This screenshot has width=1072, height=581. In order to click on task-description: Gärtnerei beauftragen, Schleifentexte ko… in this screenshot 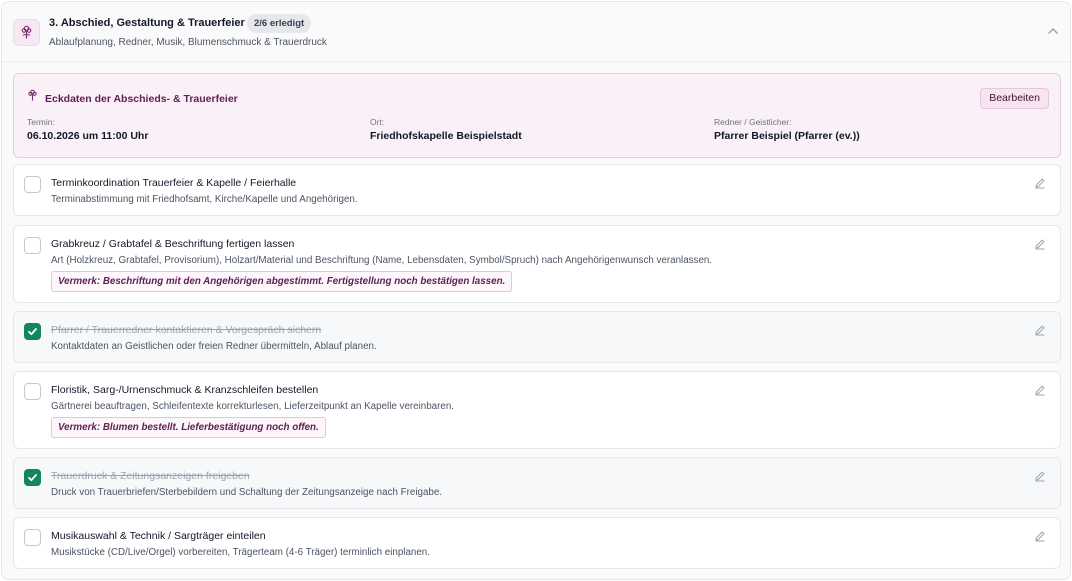, I will do `click(253, 406)`.